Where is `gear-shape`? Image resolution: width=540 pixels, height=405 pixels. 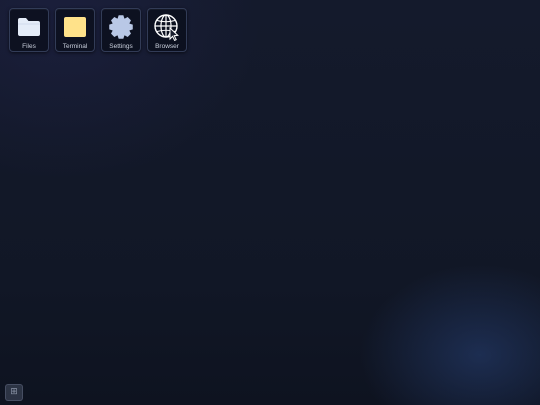 gear-shape is located at coordinates (121, 27).